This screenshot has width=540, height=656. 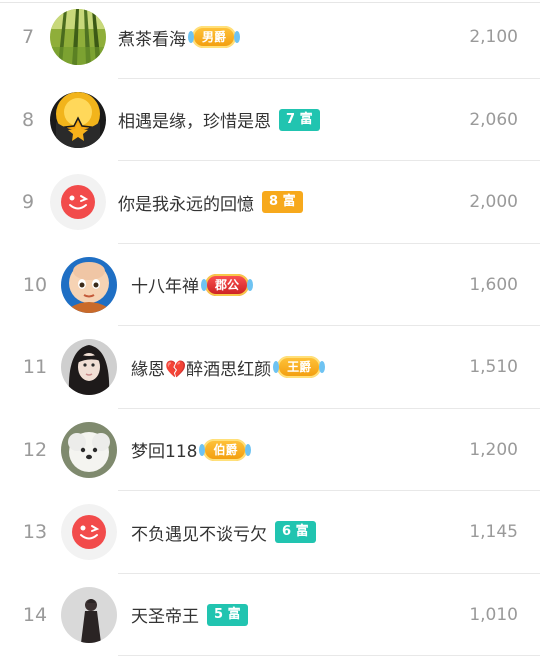 What do you see at coordinates (35, 532) in the screenshot?
I see `rank-number: 13` at bounding box center [35, 532].